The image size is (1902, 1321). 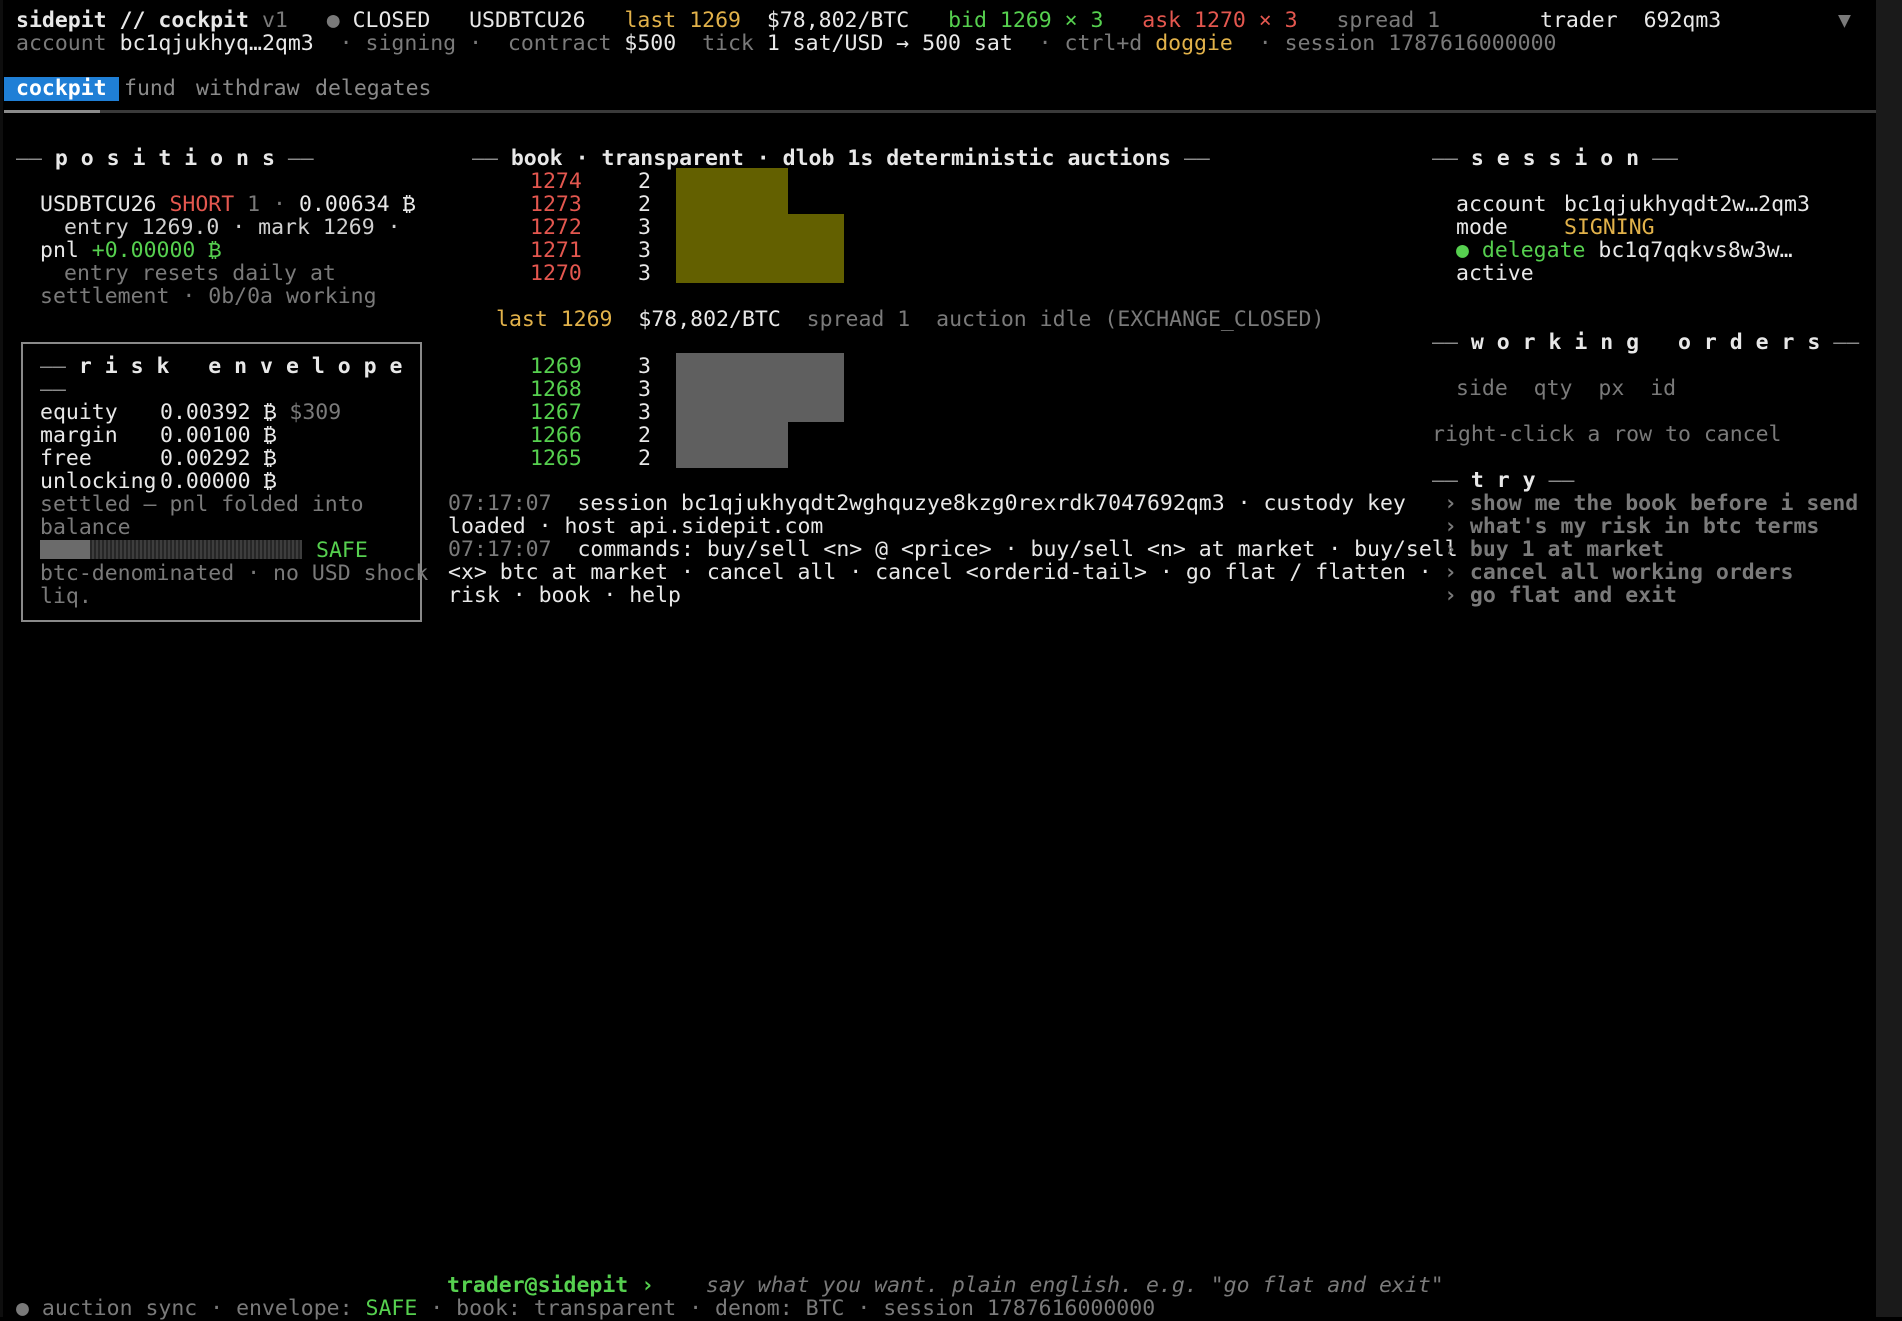 What do you see at coordinates (1573, 595) in the screenshot?
I see `suggestion-text: go flat and exit` at bounding box center [1573, 595].